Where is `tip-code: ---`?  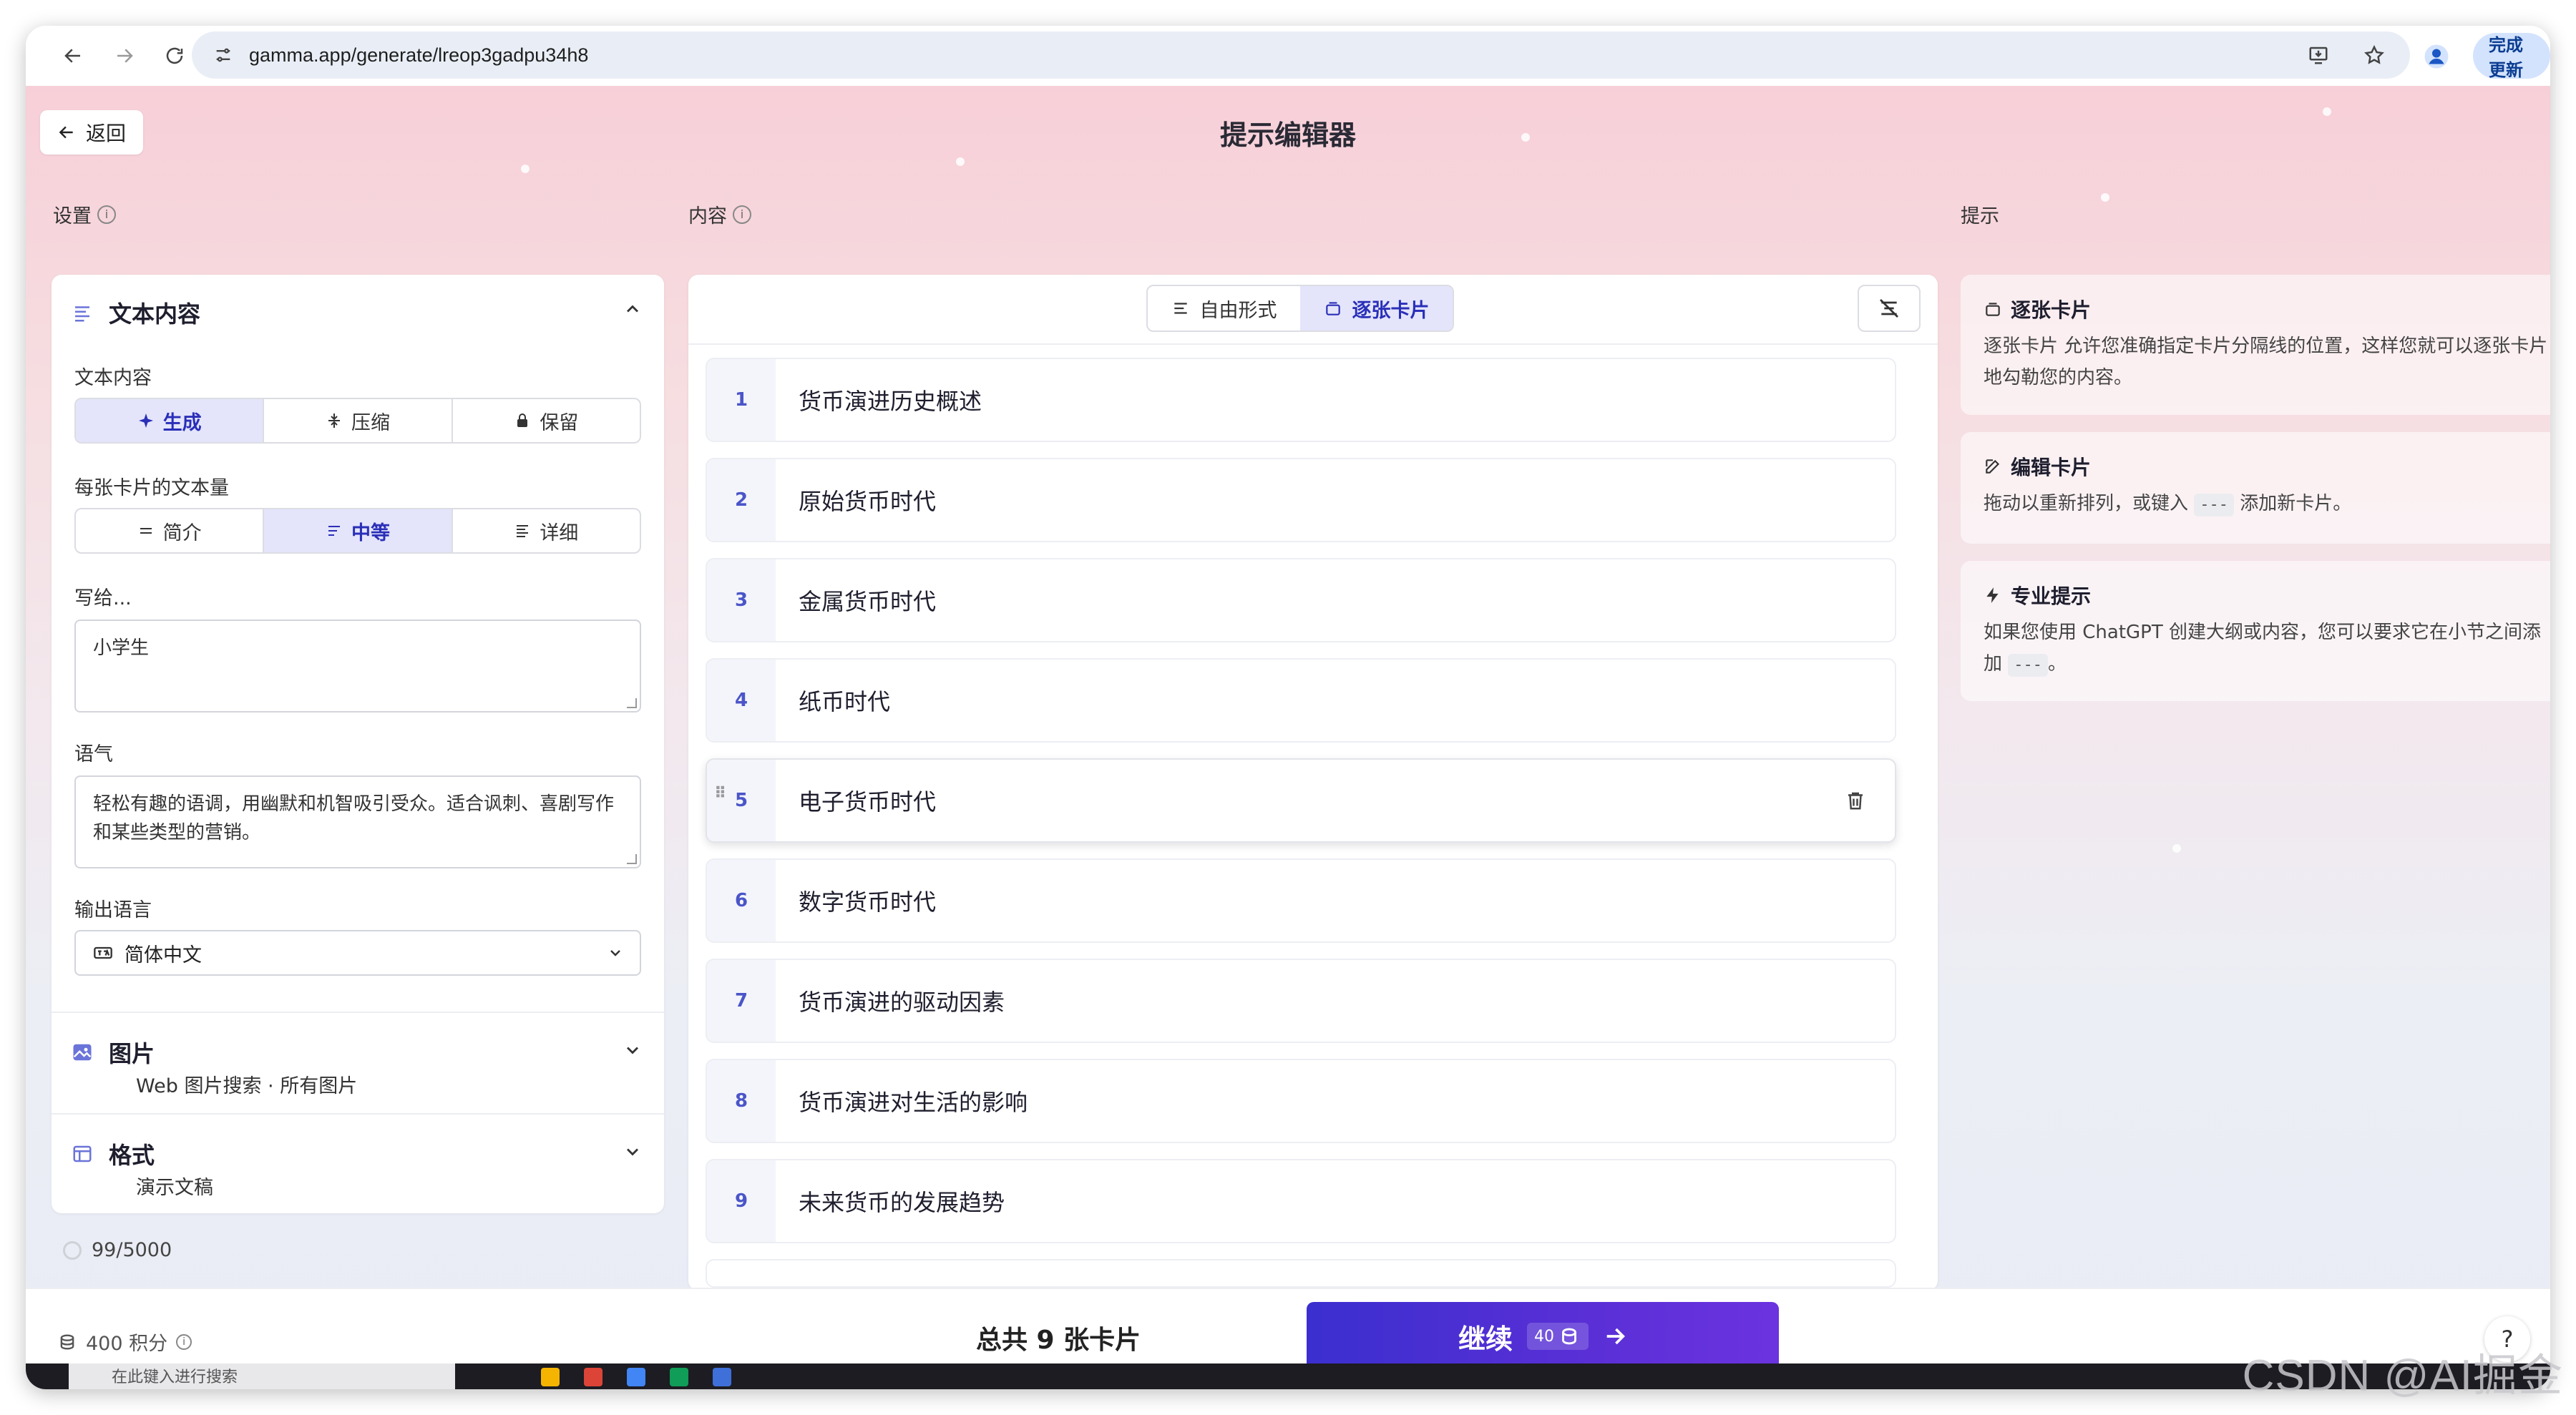 tip-code: --- is located at coordinates (2214, 505).